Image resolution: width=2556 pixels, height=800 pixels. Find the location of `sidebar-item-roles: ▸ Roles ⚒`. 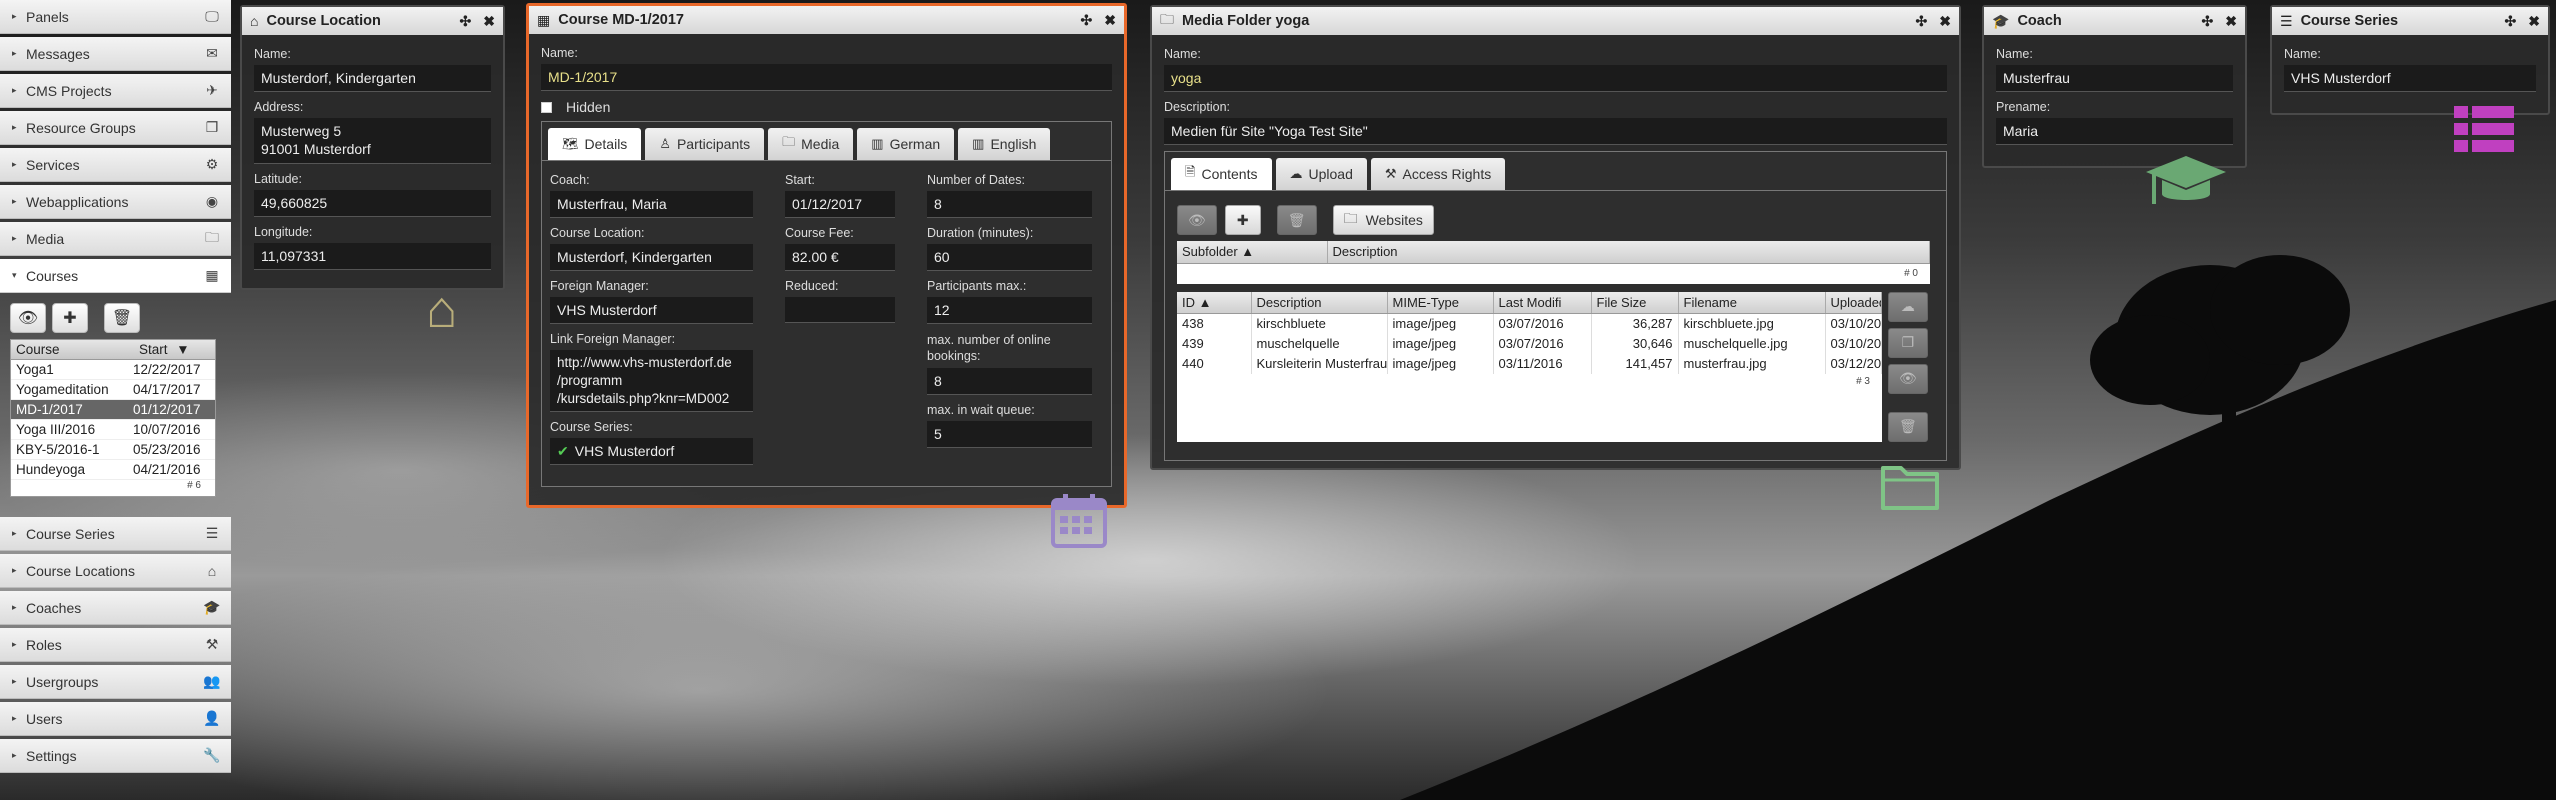

sidebar-item-roles: ▸ Roles ⚒ is located at coordinates (115, 645).